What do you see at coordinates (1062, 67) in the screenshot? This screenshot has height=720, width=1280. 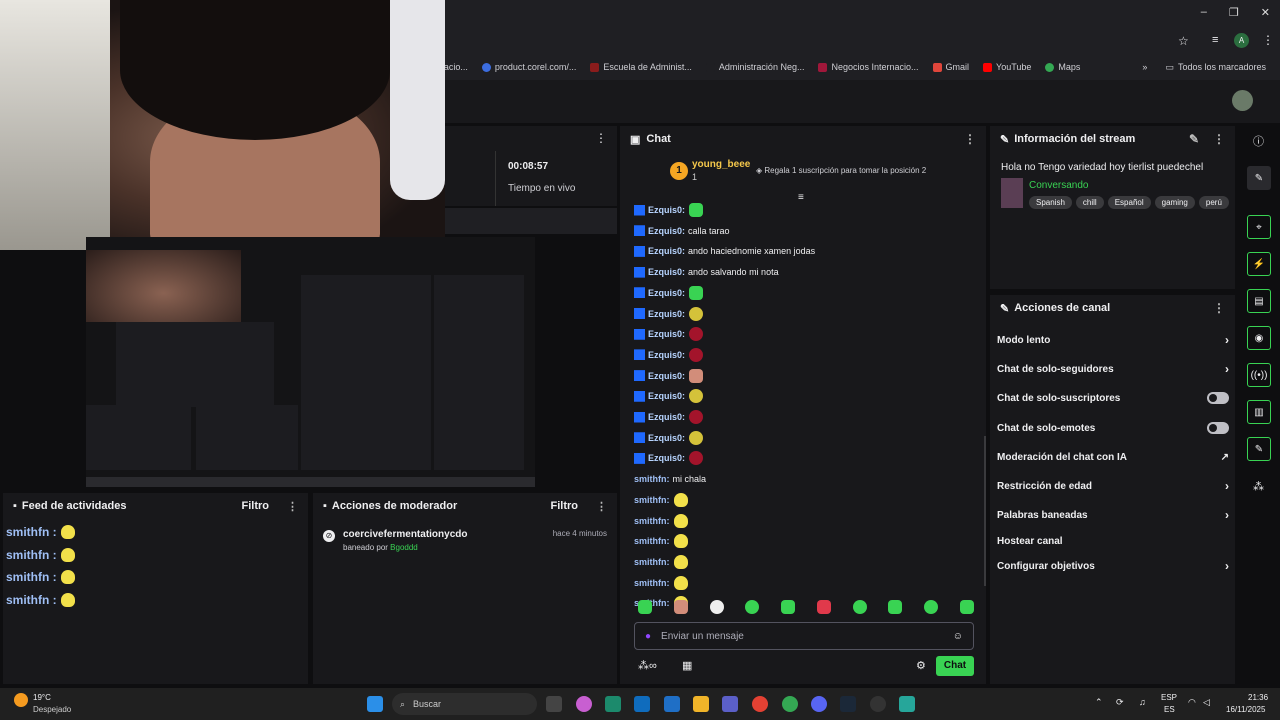 I see `bookmark-item: Maps` at bounding box center [1062, 67].